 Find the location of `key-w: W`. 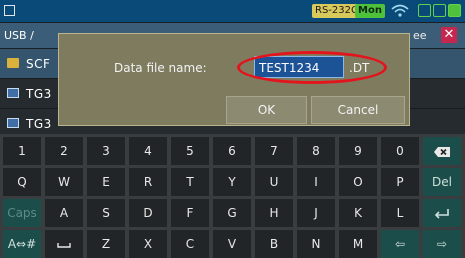

key-w: W is located at coordinates (64, 182).